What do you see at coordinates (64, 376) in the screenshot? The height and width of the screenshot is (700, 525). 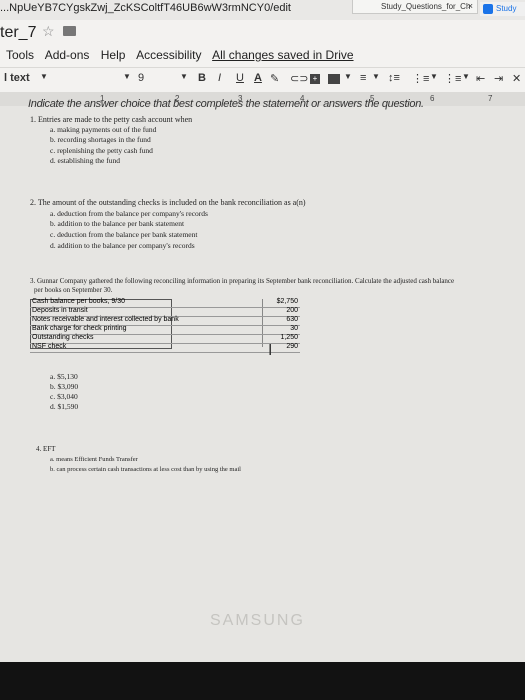 I see `q3-option-a: a. $5,130` at bounding box center [64, 376].